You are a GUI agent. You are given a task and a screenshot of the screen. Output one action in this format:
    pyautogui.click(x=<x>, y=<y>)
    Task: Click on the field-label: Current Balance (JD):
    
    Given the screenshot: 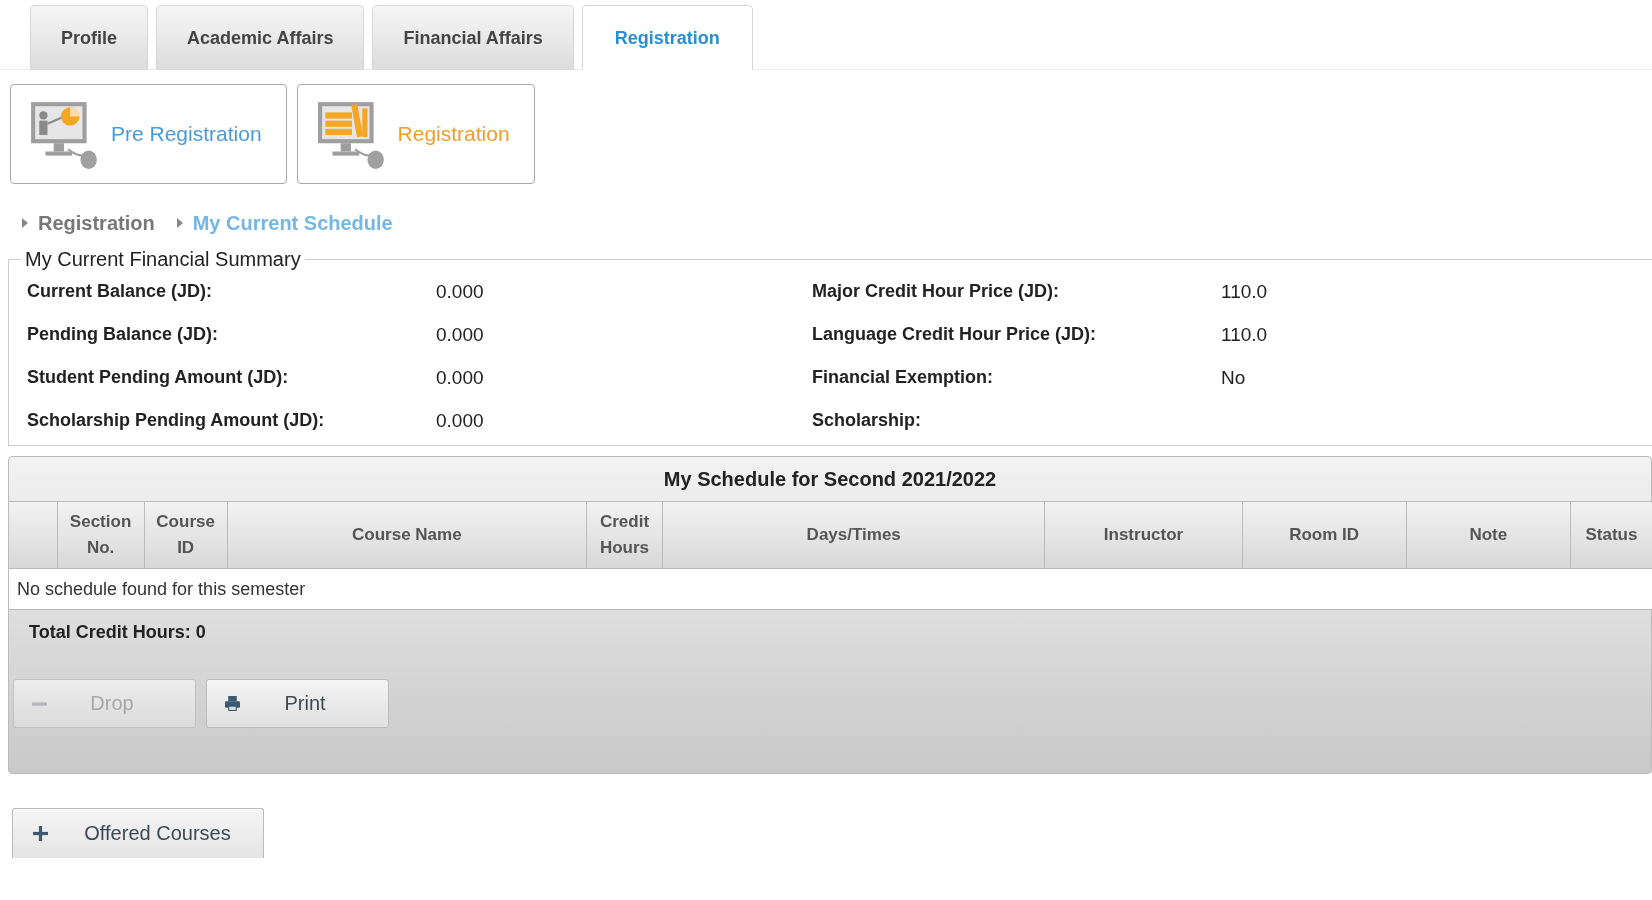 What is the action you would take?
    pyautogui.click(x=120, y=291)
    